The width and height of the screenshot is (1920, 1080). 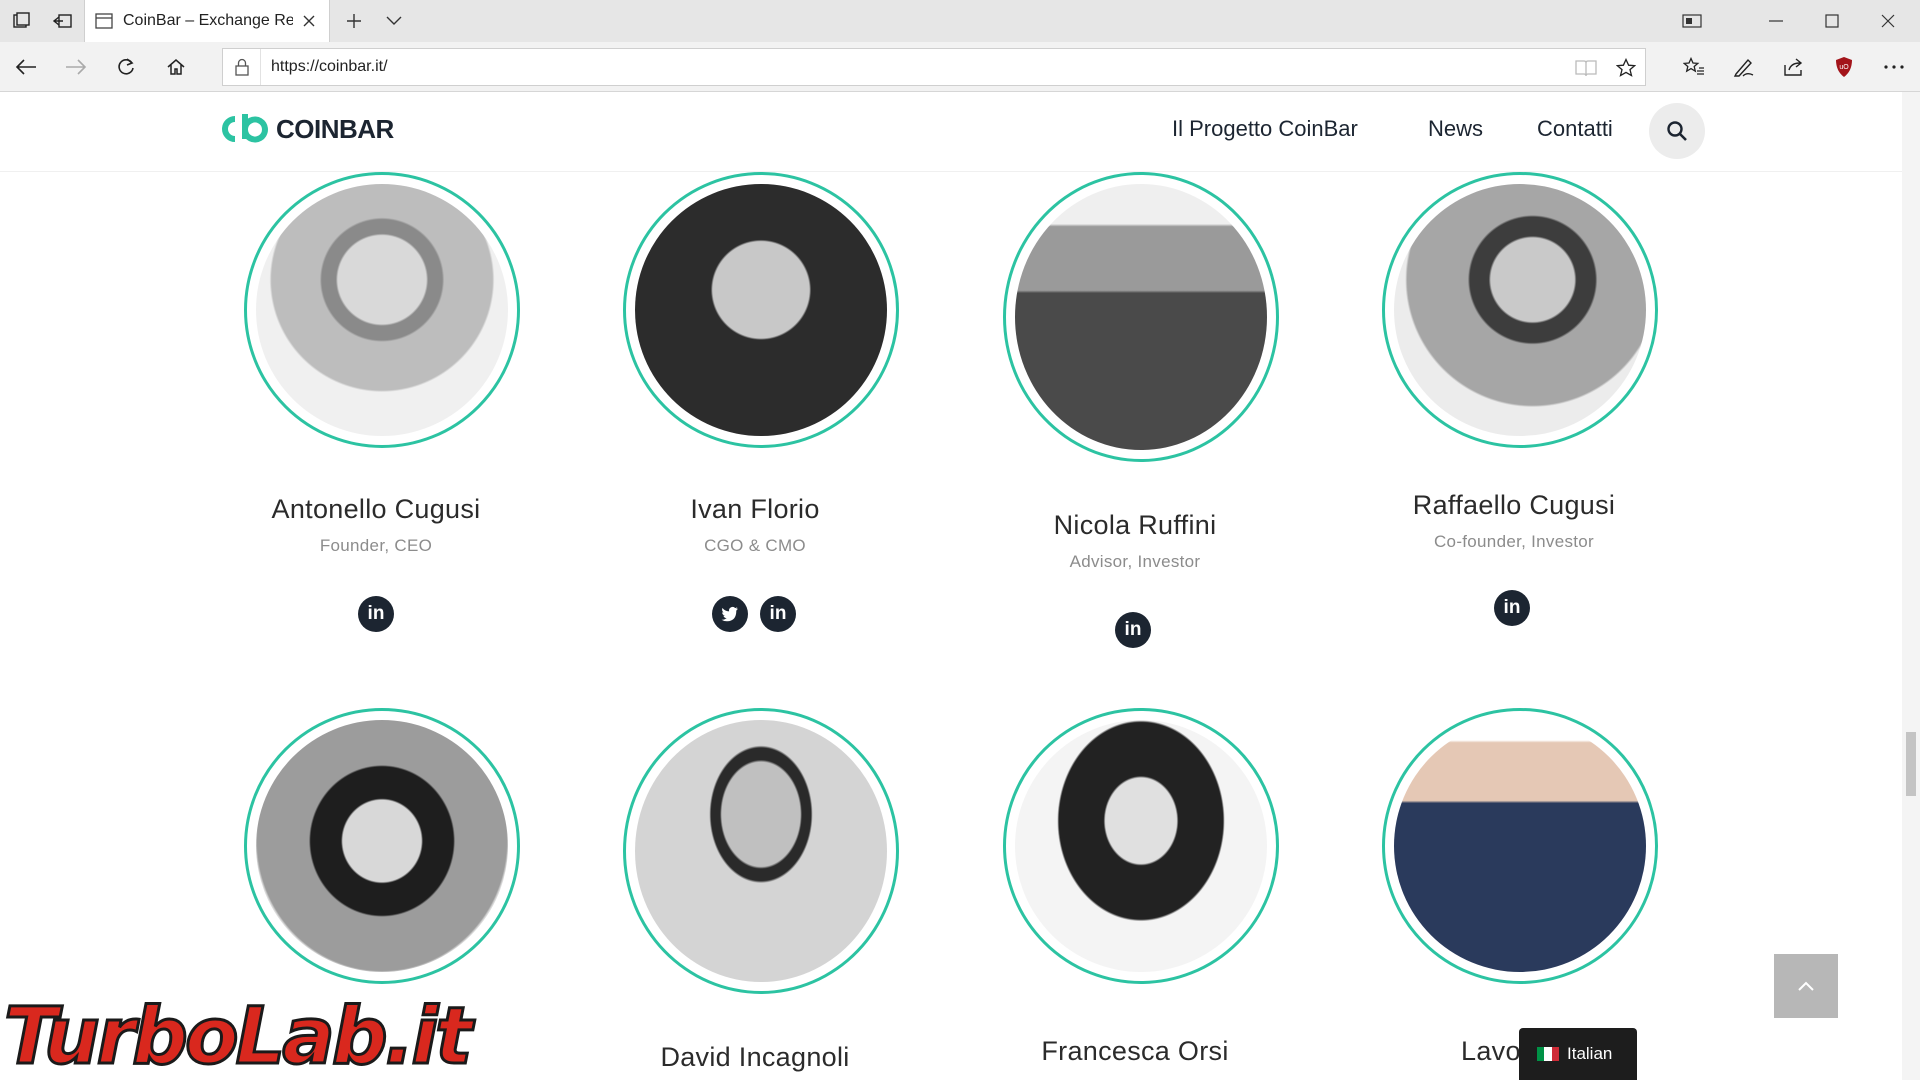 I want to click on nav-link-contatti: Contatti, so click(x=1575, y=129).